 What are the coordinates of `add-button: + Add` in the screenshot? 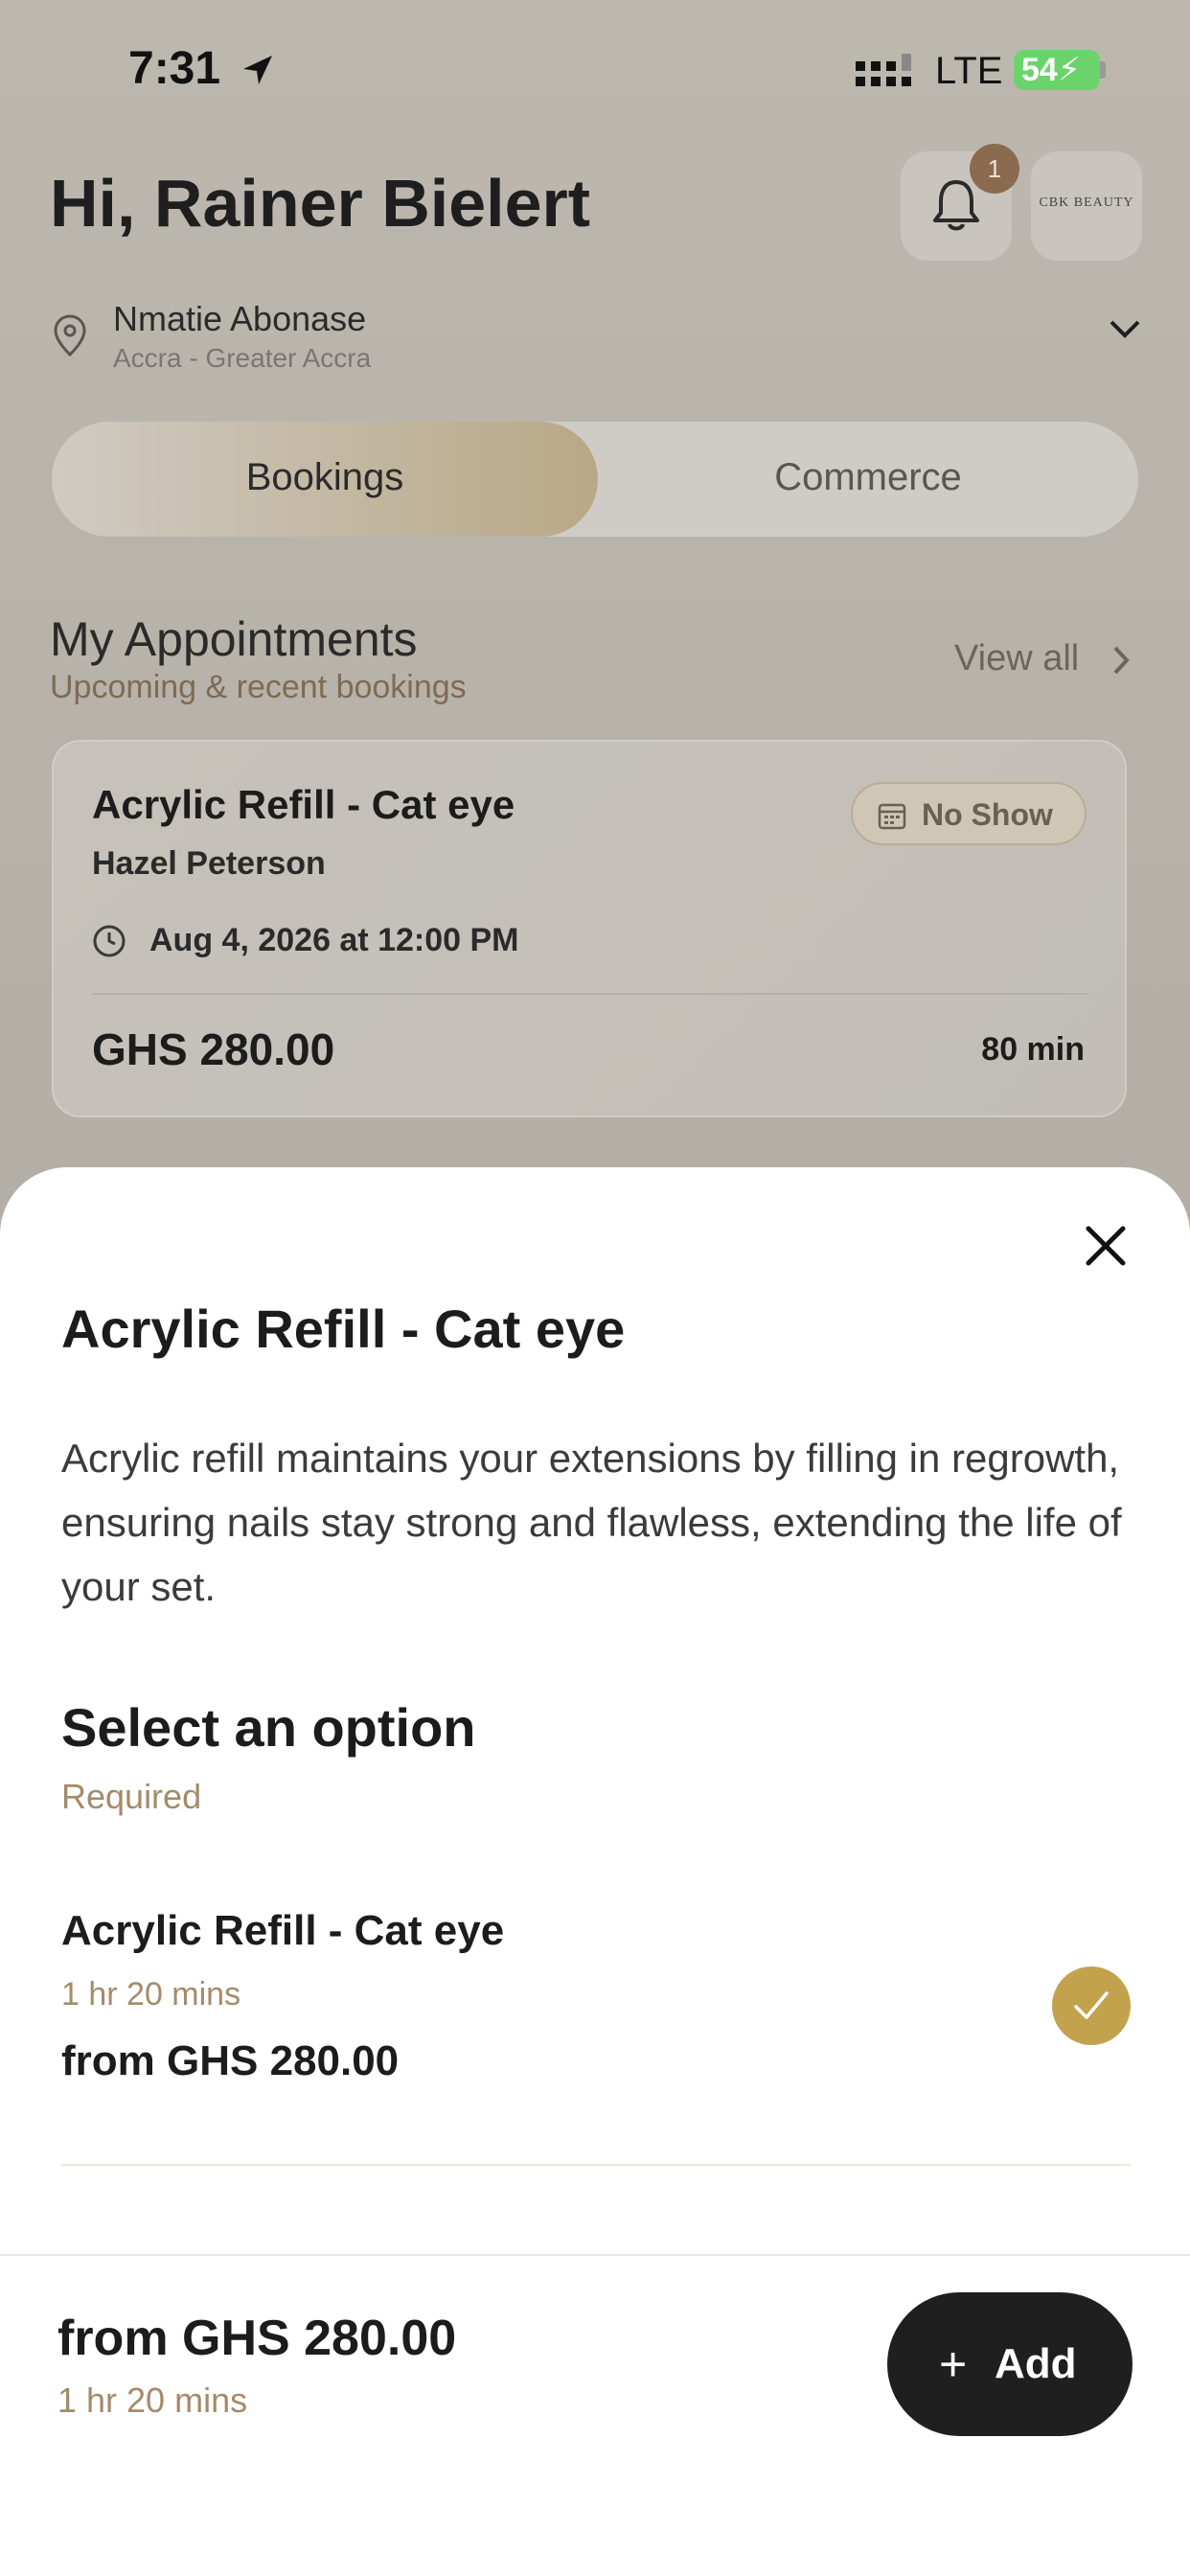 It's located at (1010, 2364).